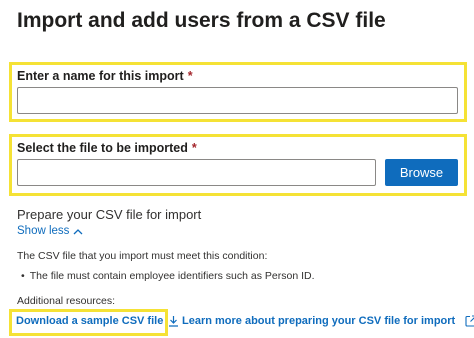 This screenshot has width=474, height=338. Describe the element at coordinates (66, 301) in the screenshot. I see `resources-label: Additional resources:` at that location.